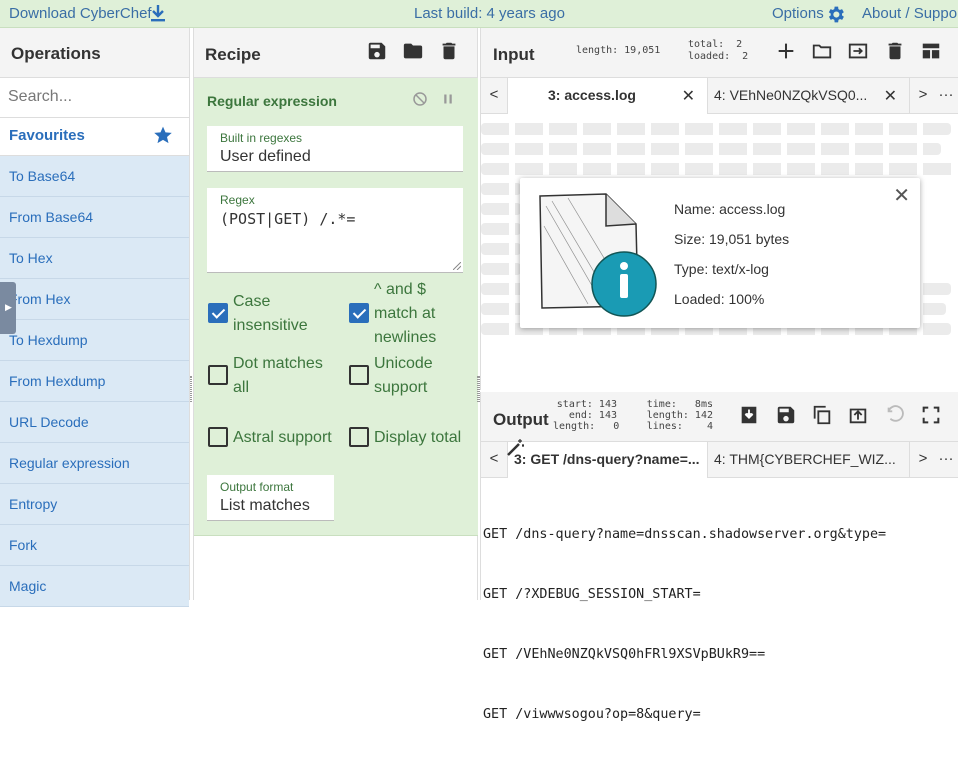 The image size is (958, 765). What do you see at coordinates (278, 375) in the screenshot?
I see `dot-matches-all-label: Dot matches all` at bounding box center [278, 375].